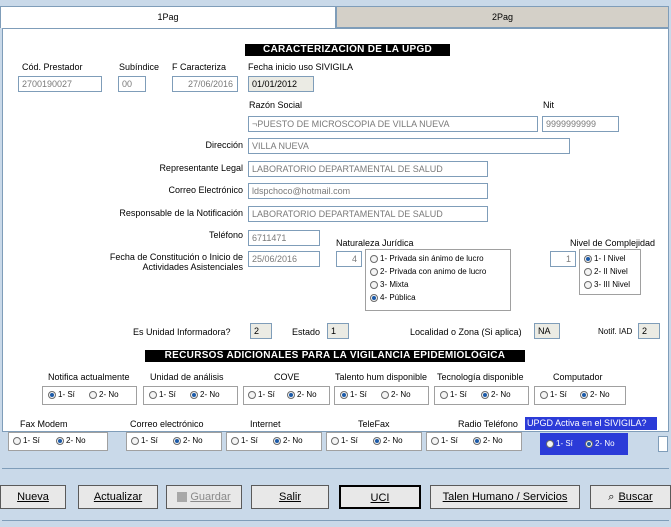 The width and height of the screenshot is (671, 527). I want to click on tecnologia-yes: 1- Sí, so click(453, 394).